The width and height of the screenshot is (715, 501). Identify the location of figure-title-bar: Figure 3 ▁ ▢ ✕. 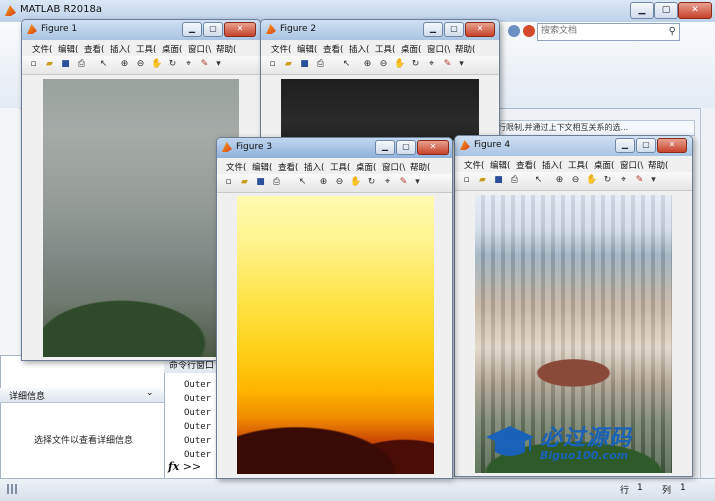
(334, 148).